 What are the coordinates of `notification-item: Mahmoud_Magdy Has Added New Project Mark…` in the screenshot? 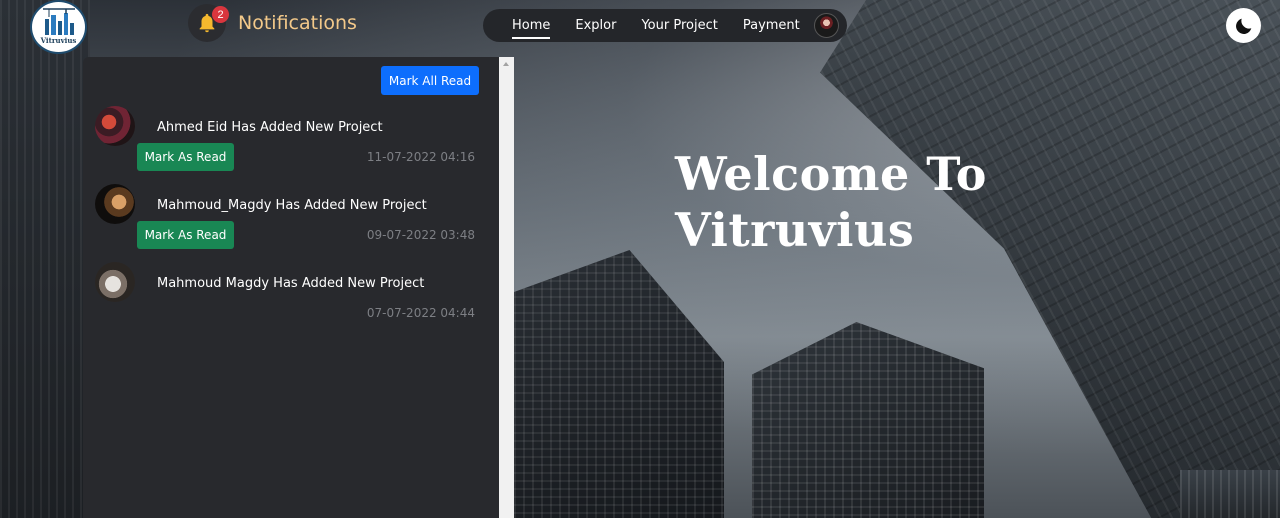 It's located at (290, 220).